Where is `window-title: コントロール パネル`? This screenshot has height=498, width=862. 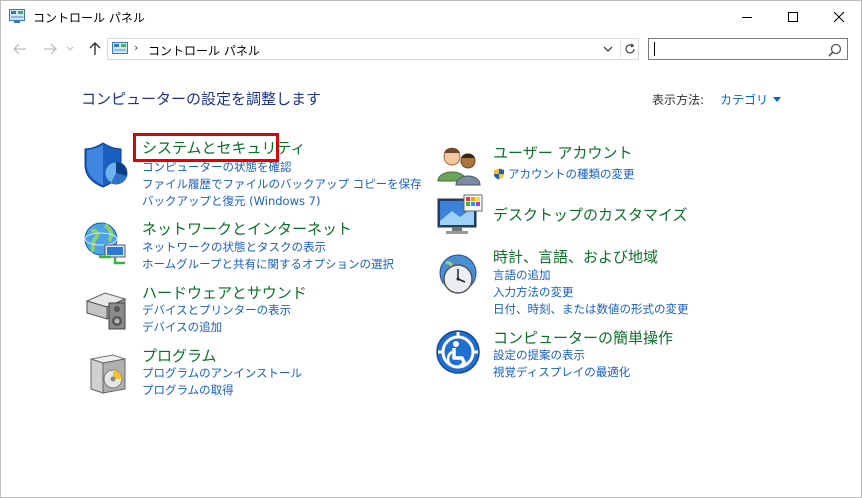
window-title: コントロール パネル is located at coordinates (89, 18).